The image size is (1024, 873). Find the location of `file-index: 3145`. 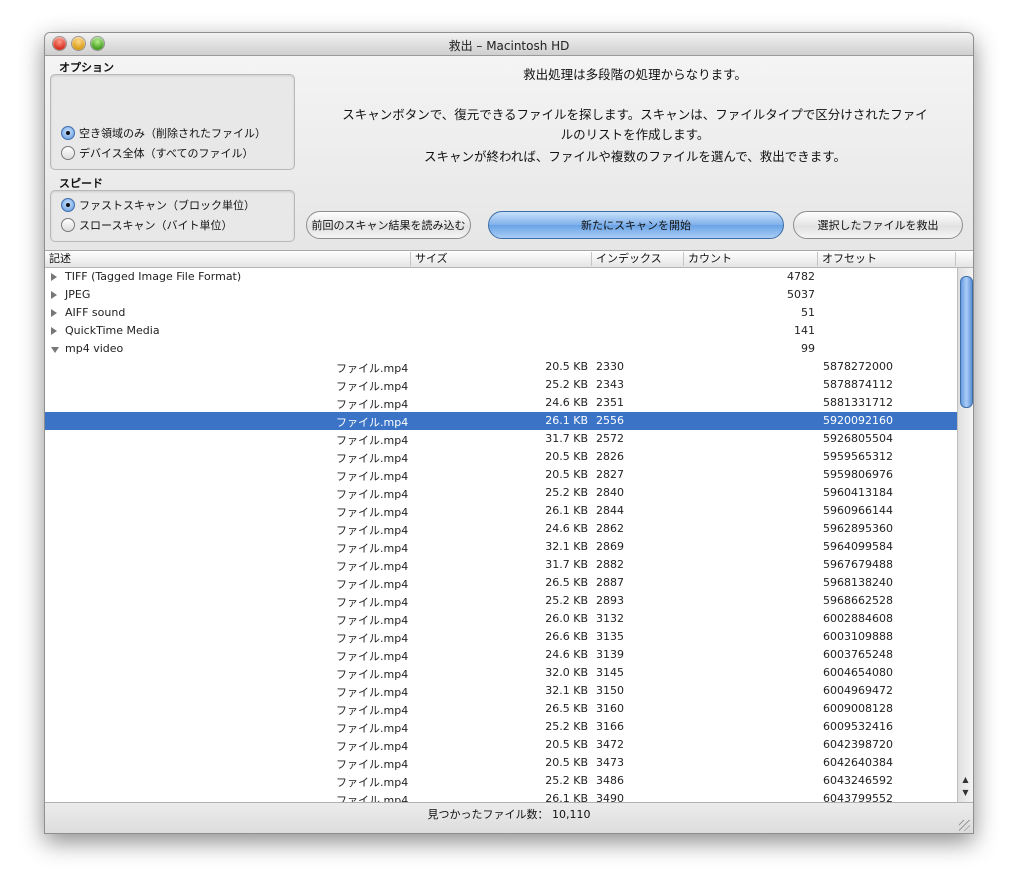

file-index: 3145 is located at coordinates (610, 672).